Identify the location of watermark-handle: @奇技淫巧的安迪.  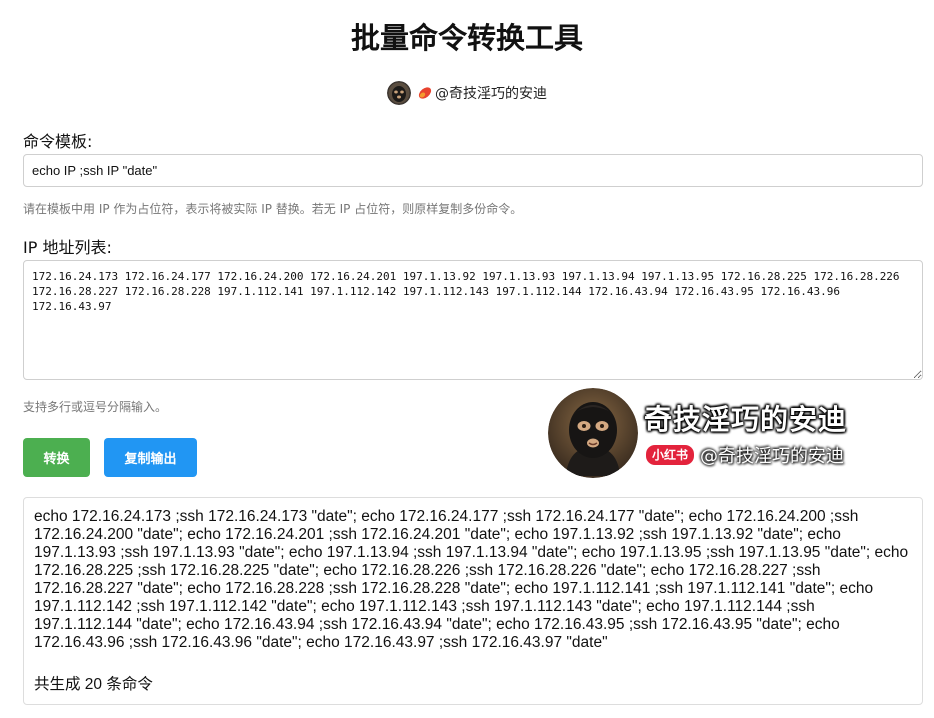
(772, 456).